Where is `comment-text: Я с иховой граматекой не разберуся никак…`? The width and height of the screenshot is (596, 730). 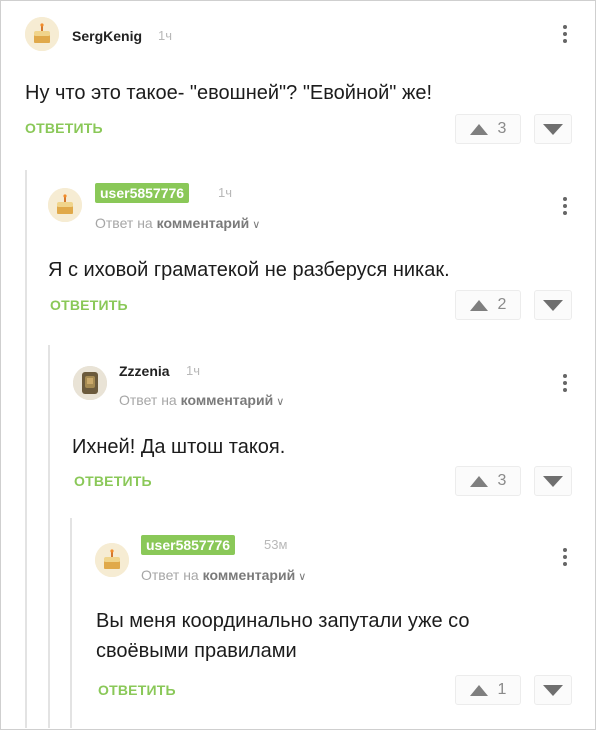 comment-text: Я с иховой граматекой не разберуся никак… is located at coordinates (249, 270).